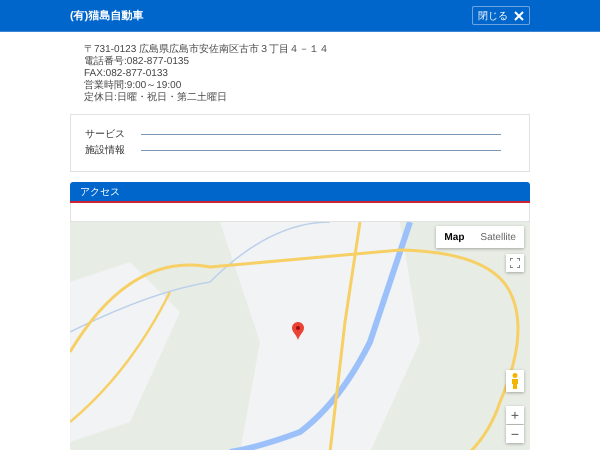  Describe the element at coordinates (137, 62) in the screenshot. I see `info-line: 電話番号:082-877-0135` at that location.